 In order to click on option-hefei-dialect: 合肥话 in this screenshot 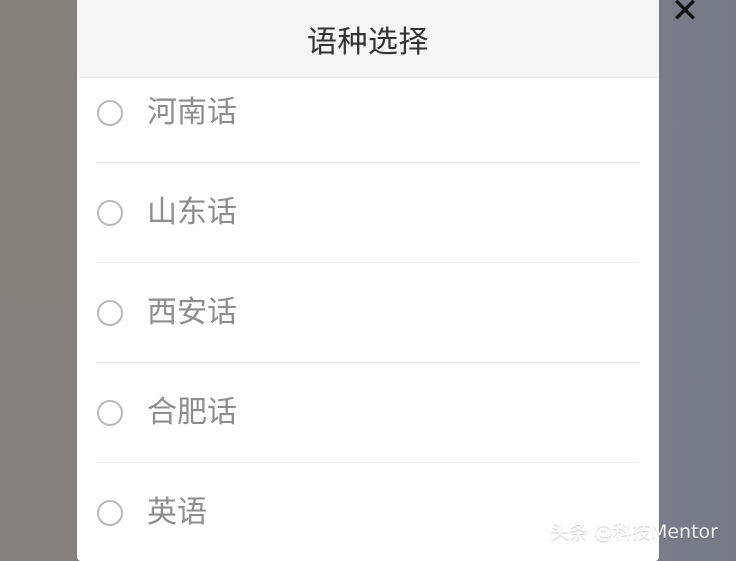, I will do `click(367, 413)`.